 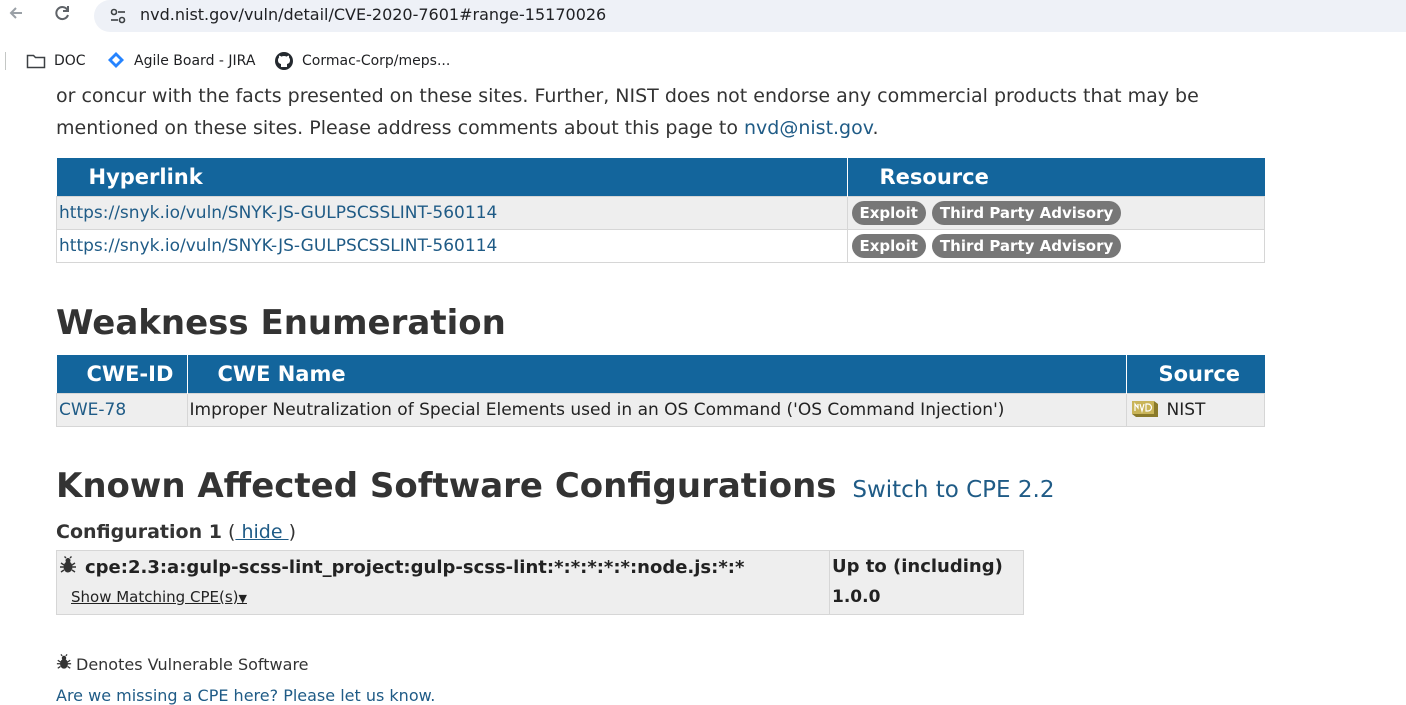 What do you see at coordinates (292, 532) in the screenshot?
I see `paren-close: )` at bounding box center [292, 532].